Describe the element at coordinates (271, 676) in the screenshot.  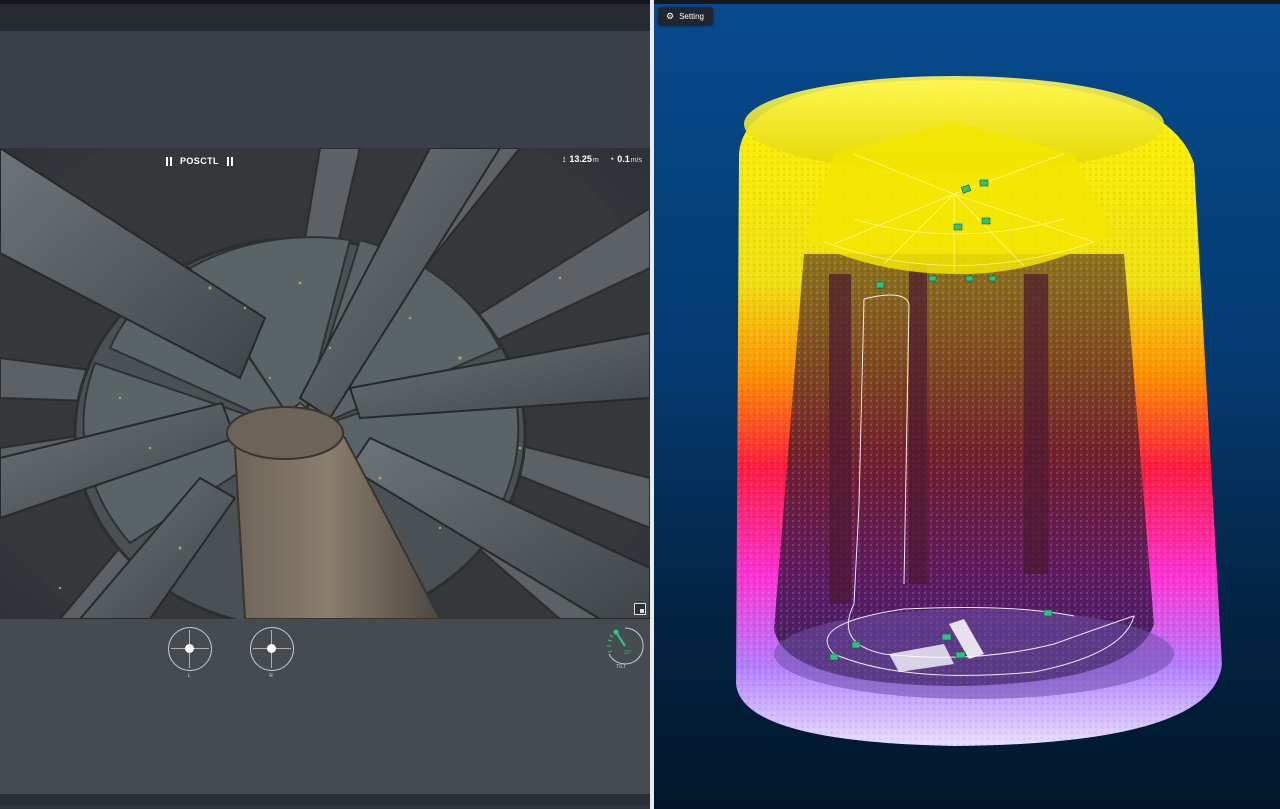
I see `right-joystick-label: R` at that location.